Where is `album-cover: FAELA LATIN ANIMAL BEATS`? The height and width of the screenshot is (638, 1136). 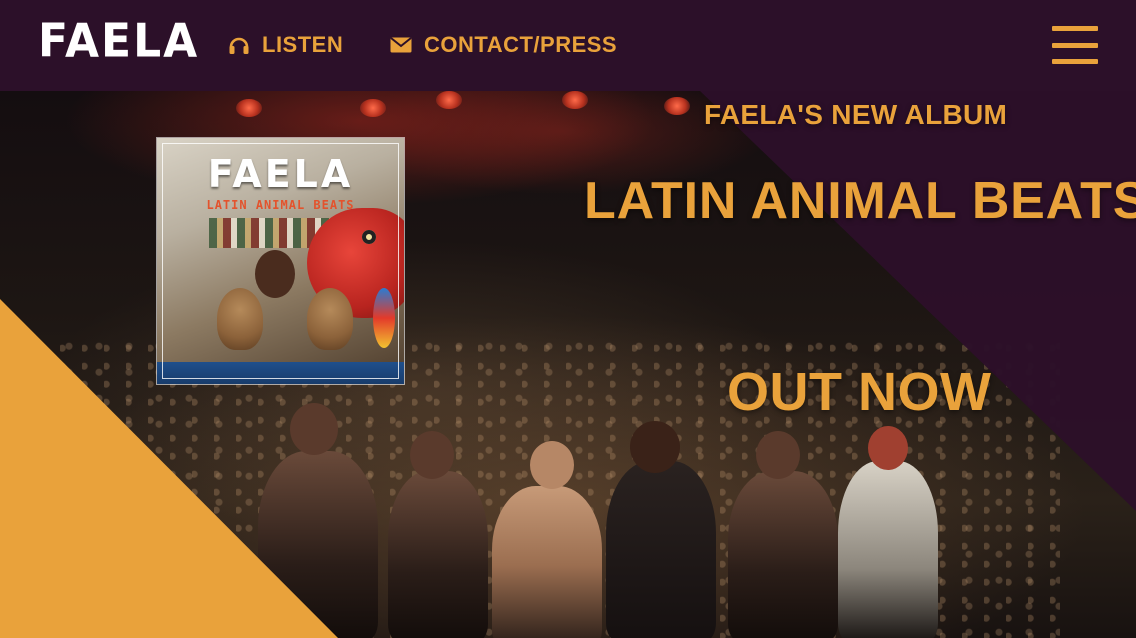 album-cover: FAELA LATIN ANIMAL BEATS is located at coordinates (280, 261).